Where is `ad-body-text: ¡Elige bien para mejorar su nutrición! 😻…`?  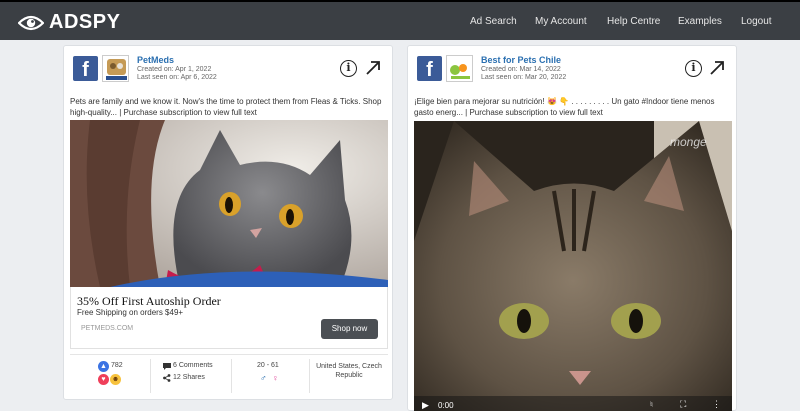 ad-body-text: ¡Elige bien para mejorar su nutrición! 😻… is located at coordinates (564, 107).